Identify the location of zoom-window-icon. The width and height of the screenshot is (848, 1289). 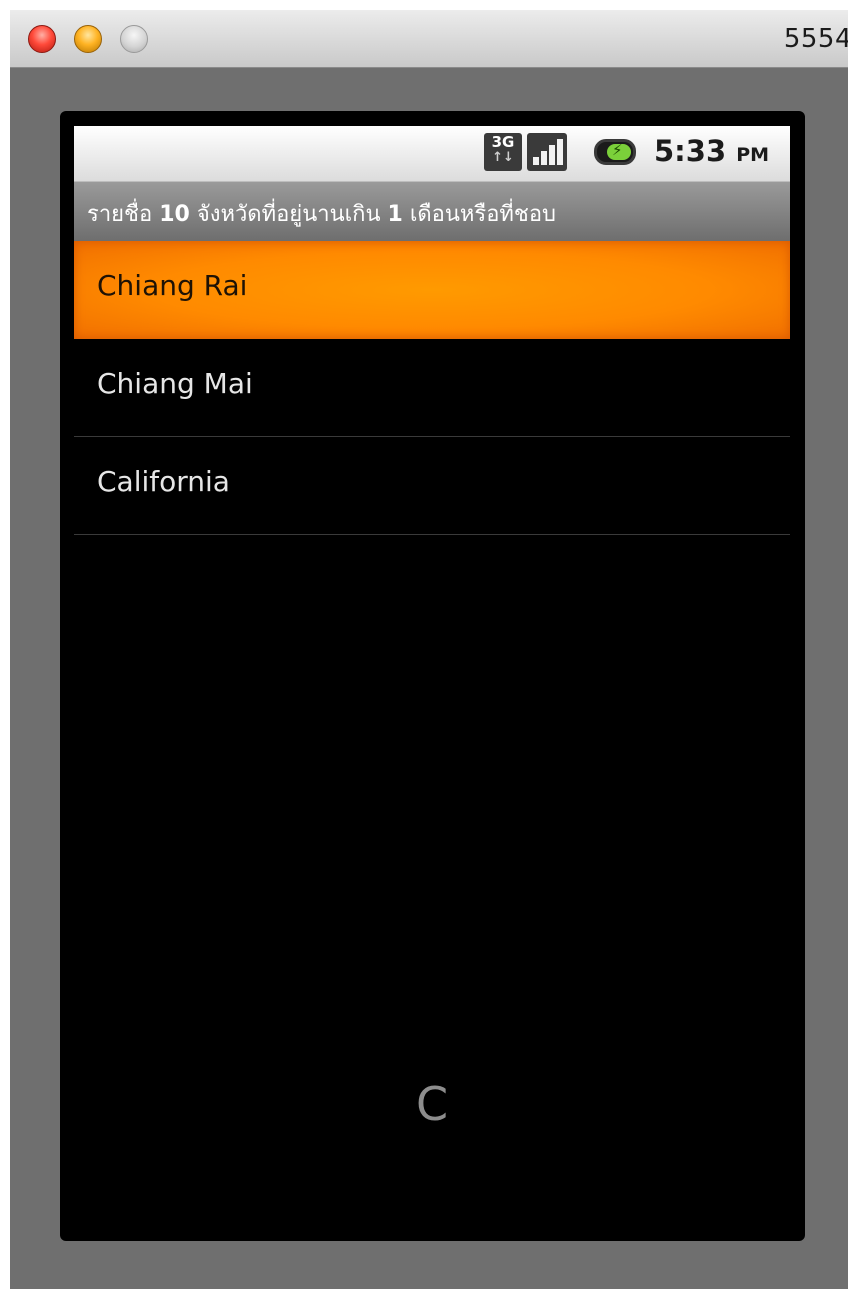
(134, 39).